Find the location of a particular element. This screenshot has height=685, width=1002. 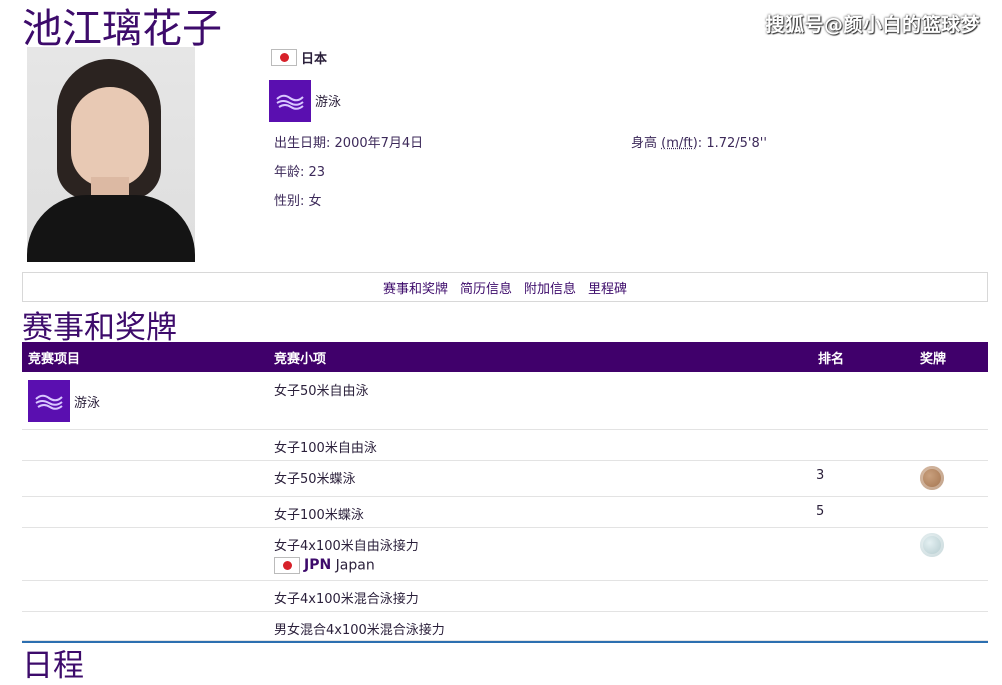

header-rank: 排名 is located at coordinates (831, 359).